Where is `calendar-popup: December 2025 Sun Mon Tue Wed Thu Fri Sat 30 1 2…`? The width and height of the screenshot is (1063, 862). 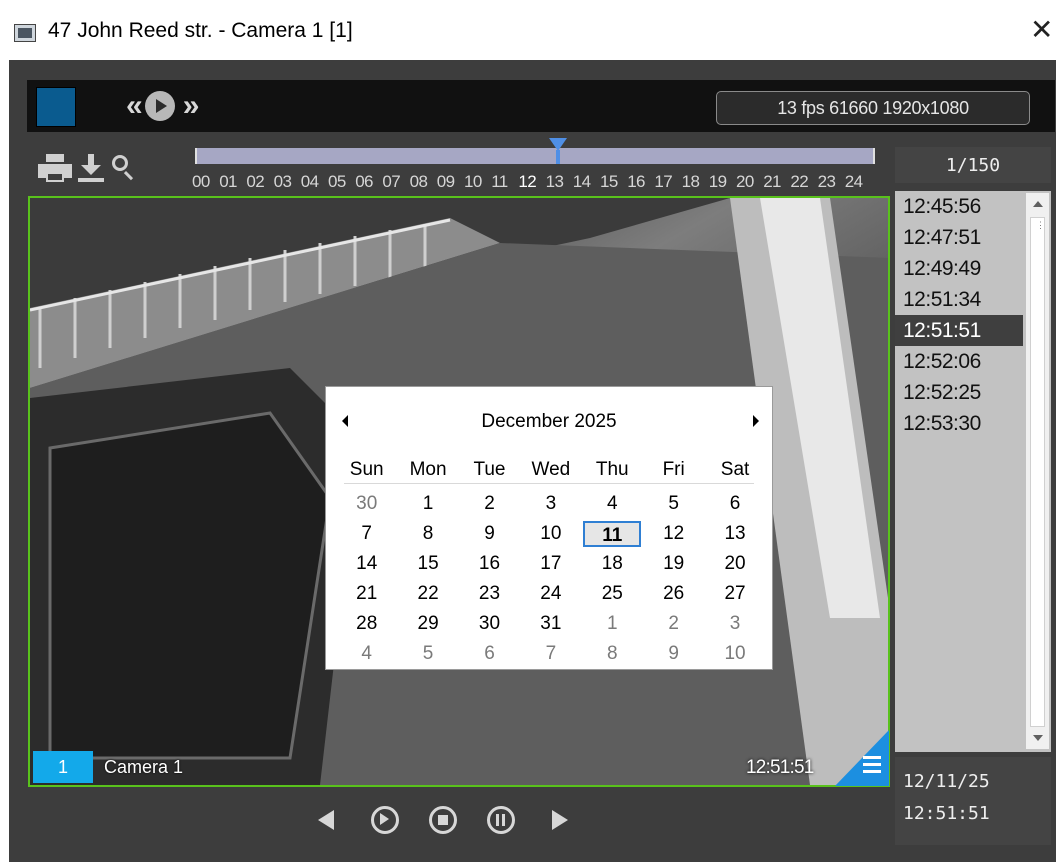
calendar-popup: December 2025 Sun Mon Tue Wed Thu Fri Sat 30 1 2… is located at coordinates (549, 528).